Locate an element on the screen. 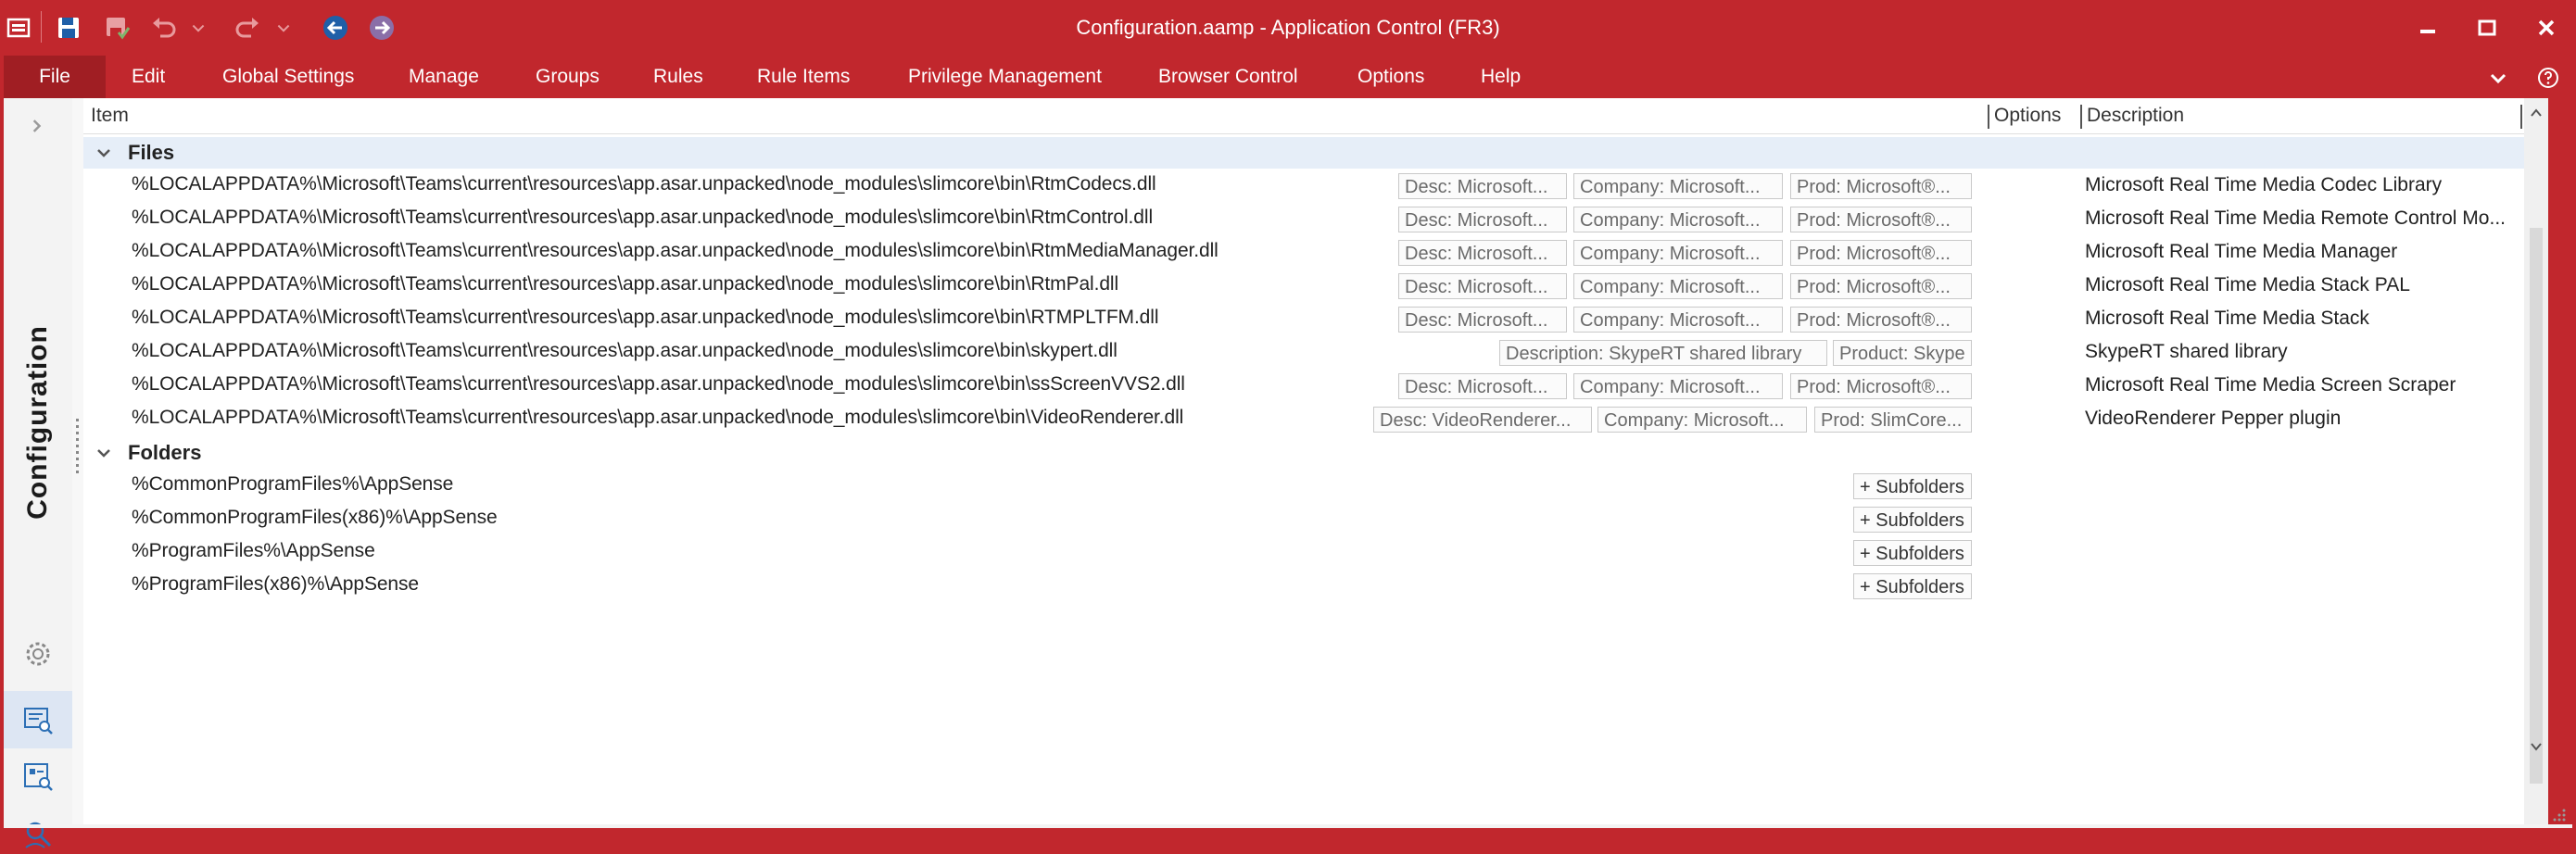 This screenshot has height=854, width=2576. rules-view-icon is located at coordinates (38, 776).